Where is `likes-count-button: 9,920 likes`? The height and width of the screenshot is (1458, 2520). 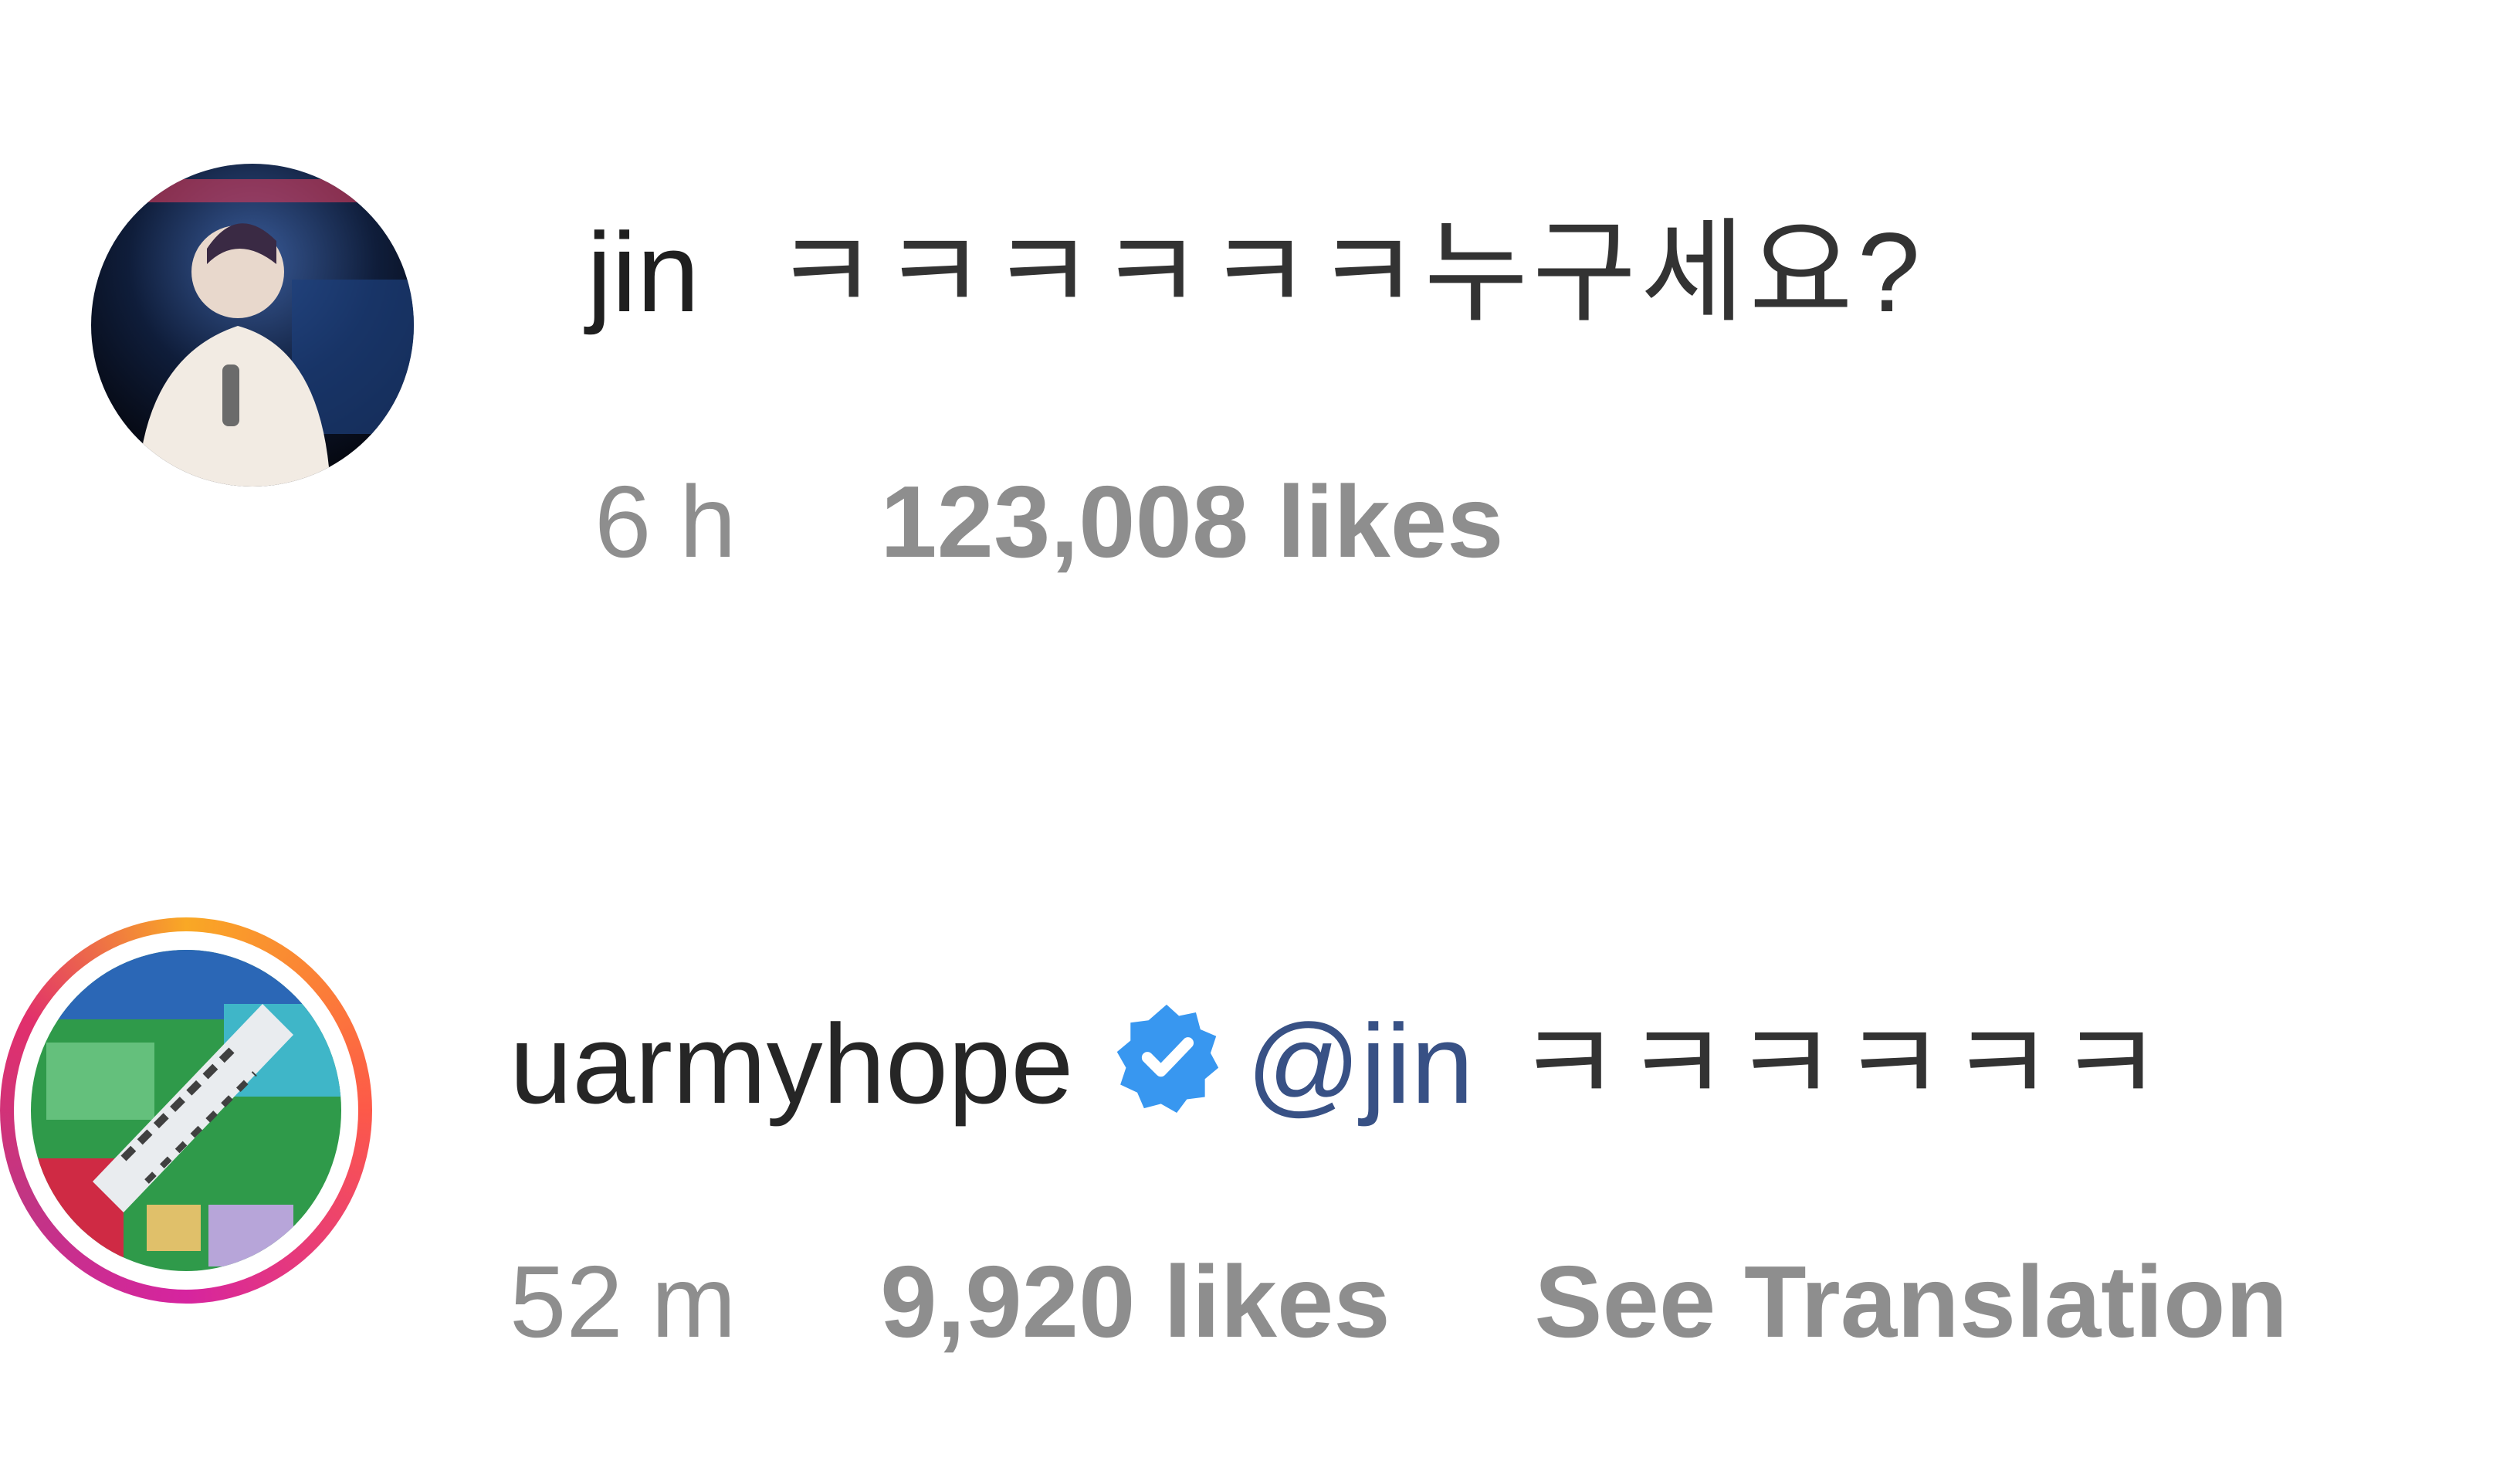
likes-count-button: 9,920 likes is located at coordinates (1135, 1301).